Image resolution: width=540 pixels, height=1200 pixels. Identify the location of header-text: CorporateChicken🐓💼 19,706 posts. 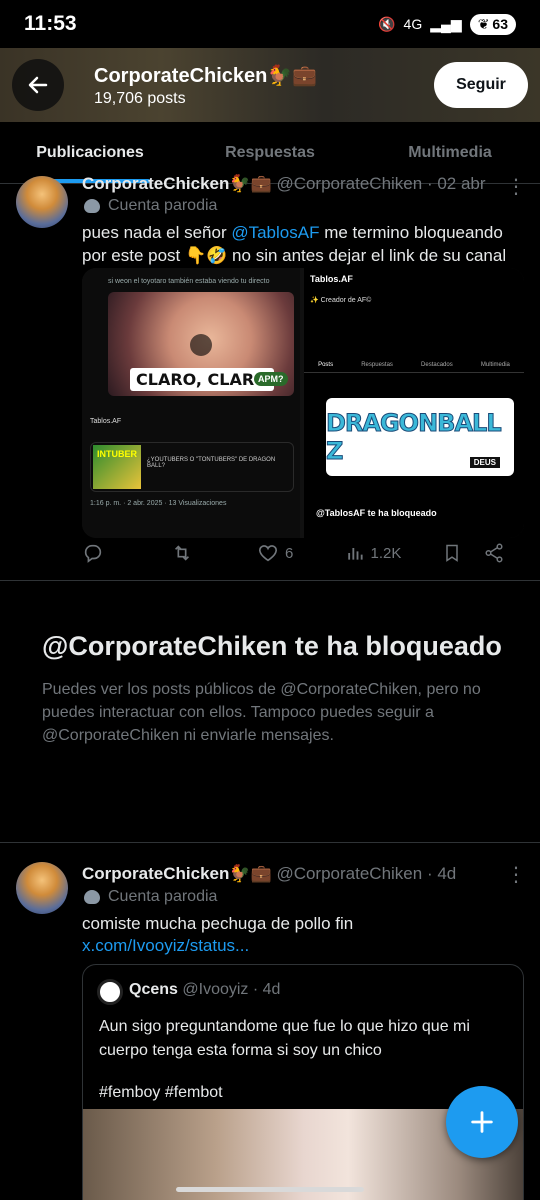
(205, 85).